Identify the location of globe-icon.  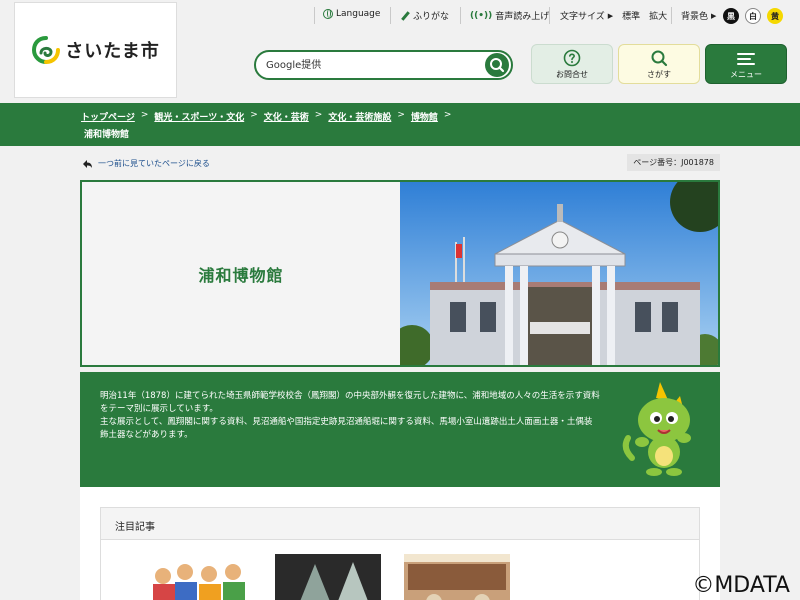
(328, 14).